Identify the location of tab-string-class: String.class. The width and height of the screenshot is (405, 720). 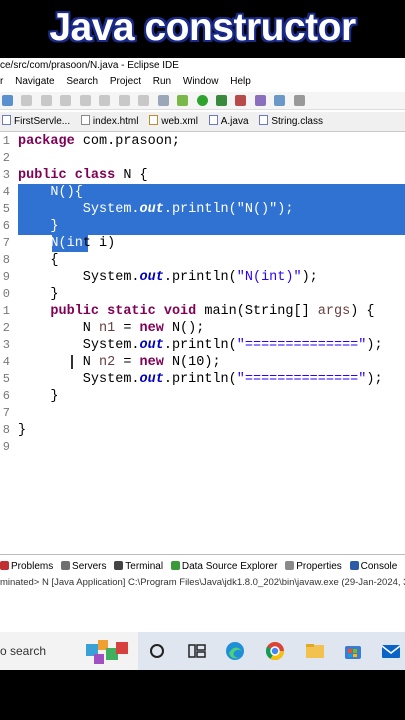
(293, 121).